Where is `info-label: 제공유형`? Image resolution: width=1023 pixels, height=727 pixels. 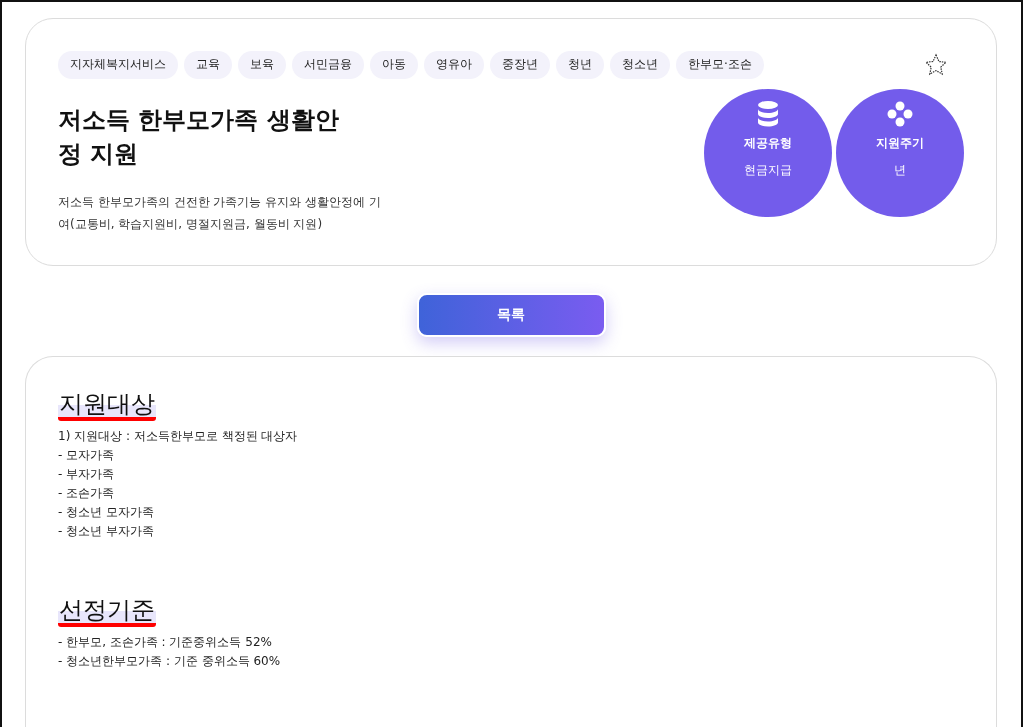
info-label: 제공유형 is located at coordinates (768, 143).